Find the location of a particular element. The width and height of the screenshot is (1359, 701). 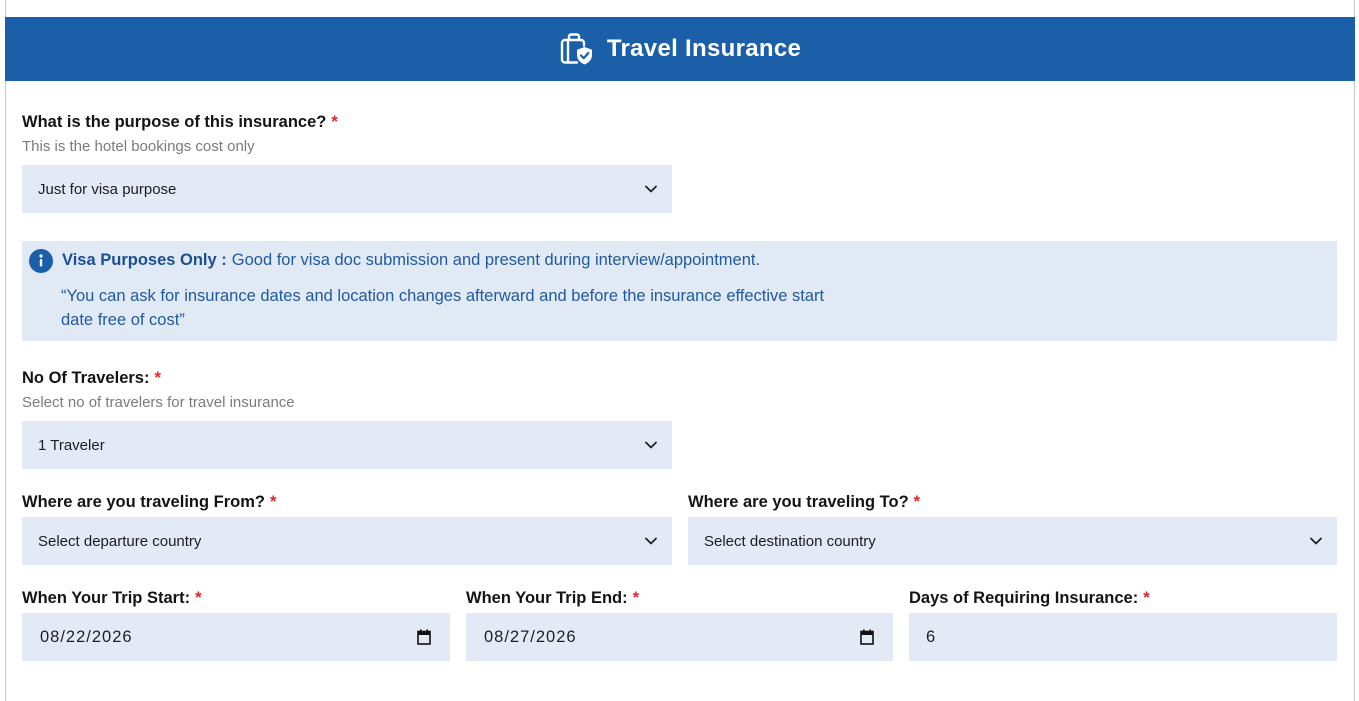

origin-label: Where are you traveling From? * is located at coordinates (149, 502).